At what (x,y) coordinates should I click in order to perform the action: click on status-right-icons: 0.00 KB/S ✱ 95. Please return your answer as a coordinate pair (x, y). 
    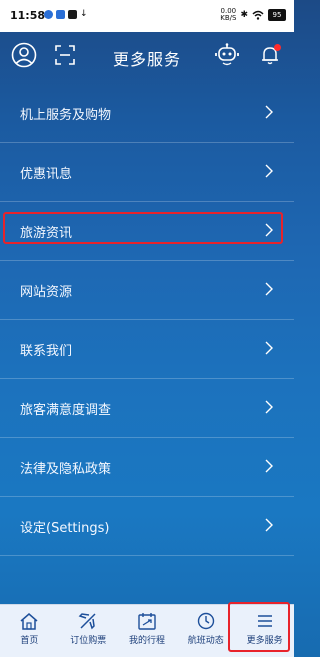
    Looking at the image, I should click on (253, 15).